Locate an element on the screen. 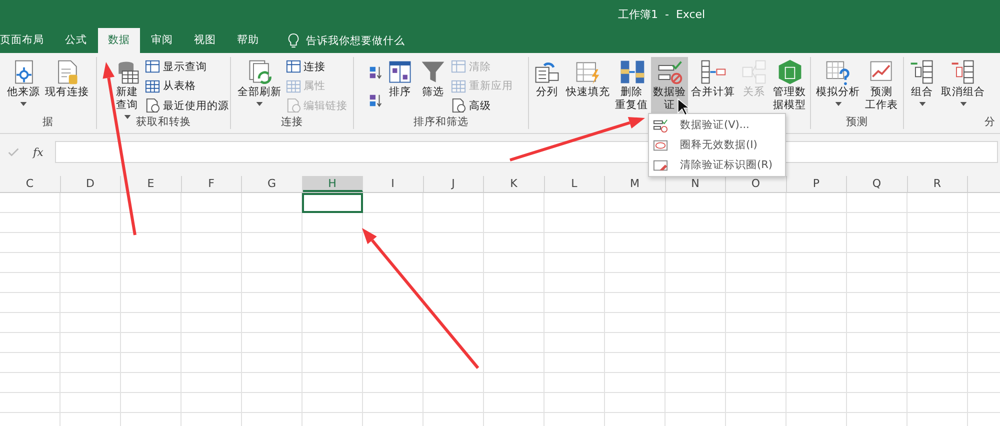 The height and width of the screenshot is (426, 1000). insert-function-button: fx is located at coordinates (38, 152).